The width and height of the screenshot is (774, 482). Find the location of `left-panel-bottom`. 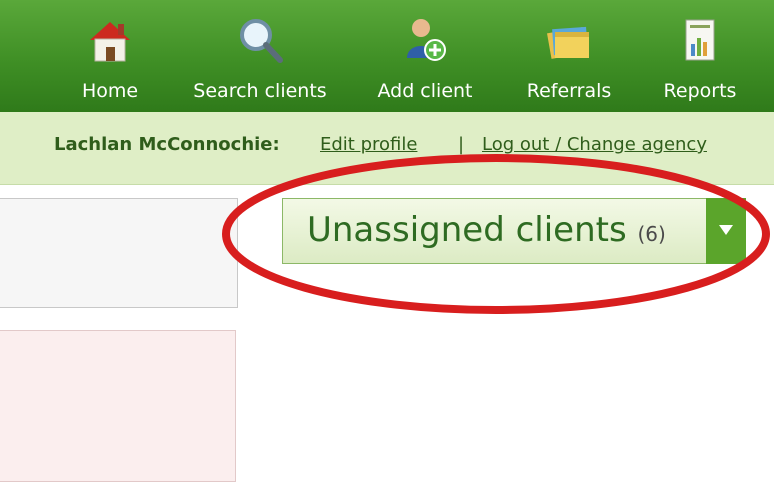

left-panel-bottom is located at coordinates (118, 406).